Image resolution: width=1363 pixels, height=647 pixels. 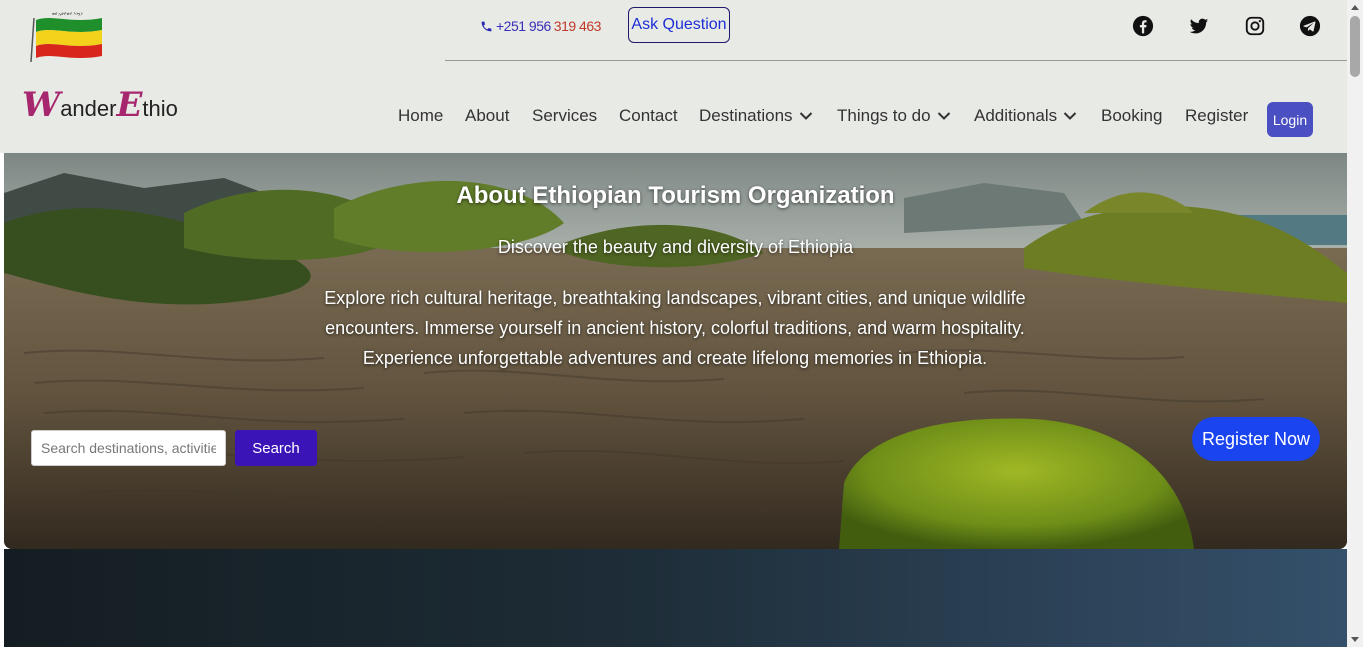 What do you see at coordinates (129, 105) in the screenshot?
I see `logo-initial-e: E` at bounding box center [129, 105].